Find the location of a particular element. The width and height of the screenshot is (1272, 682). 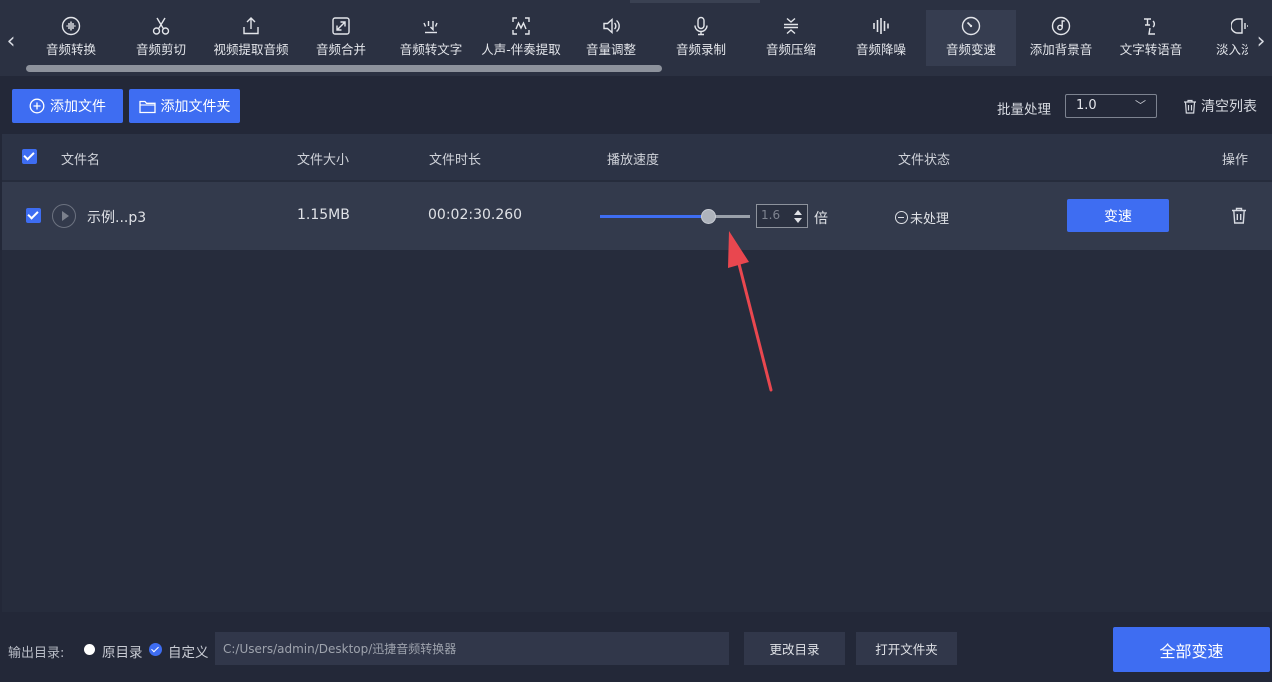

audio-wave-icon is located at coordinates (71, 26).